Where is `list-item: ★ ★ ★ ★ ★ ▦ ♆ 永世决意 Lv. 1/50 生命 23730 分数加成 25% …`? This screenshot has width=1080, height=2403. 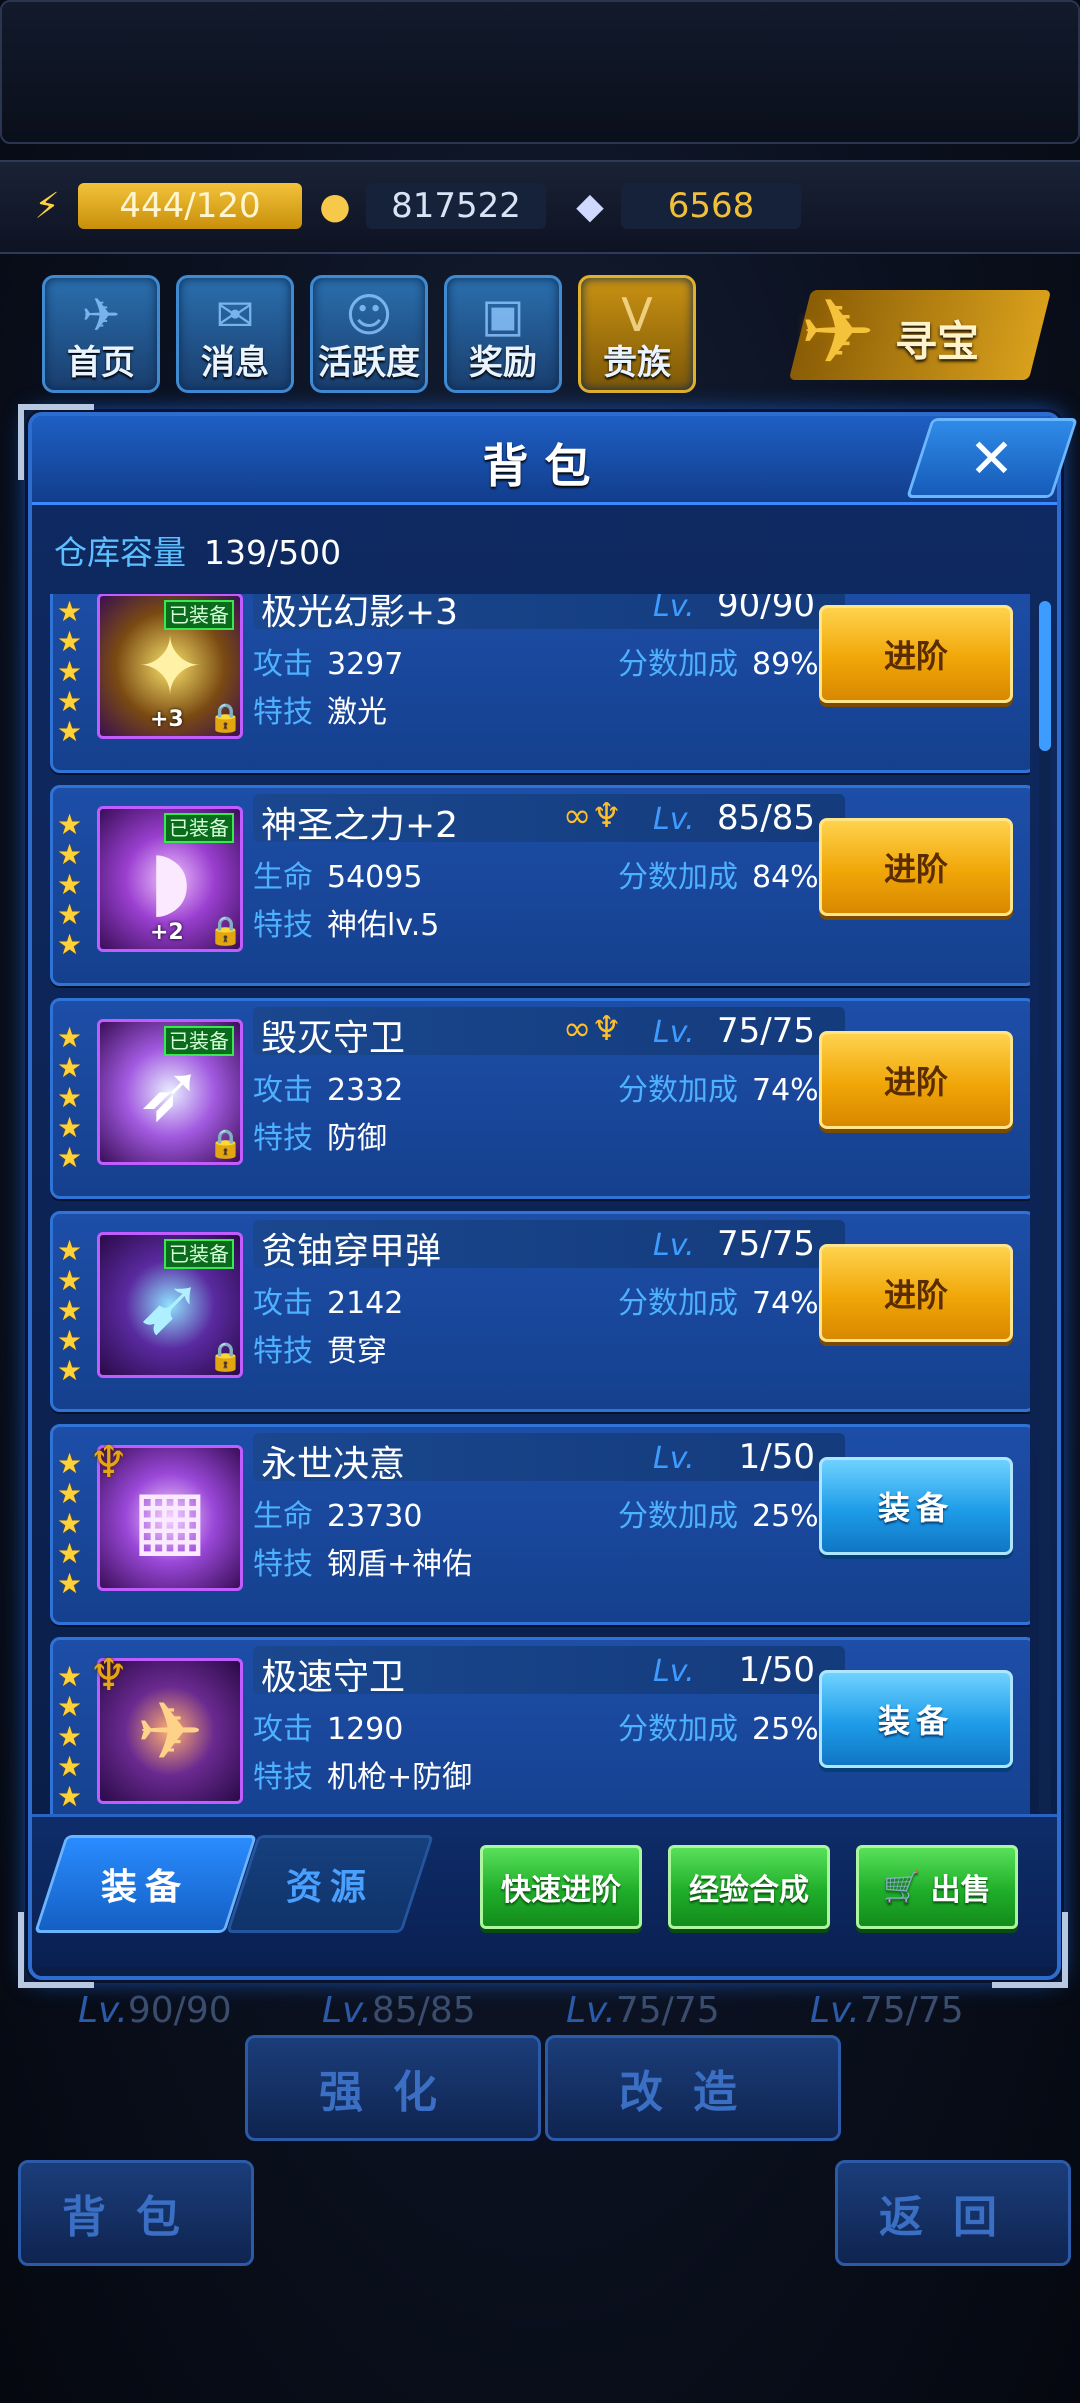 list-item: ★ ★ ★ ★ ★ ▦ ♆ 永世决意 Lv. 1/50 生命 23730 分数加成 25% … is located at coordinates (540, 1524).